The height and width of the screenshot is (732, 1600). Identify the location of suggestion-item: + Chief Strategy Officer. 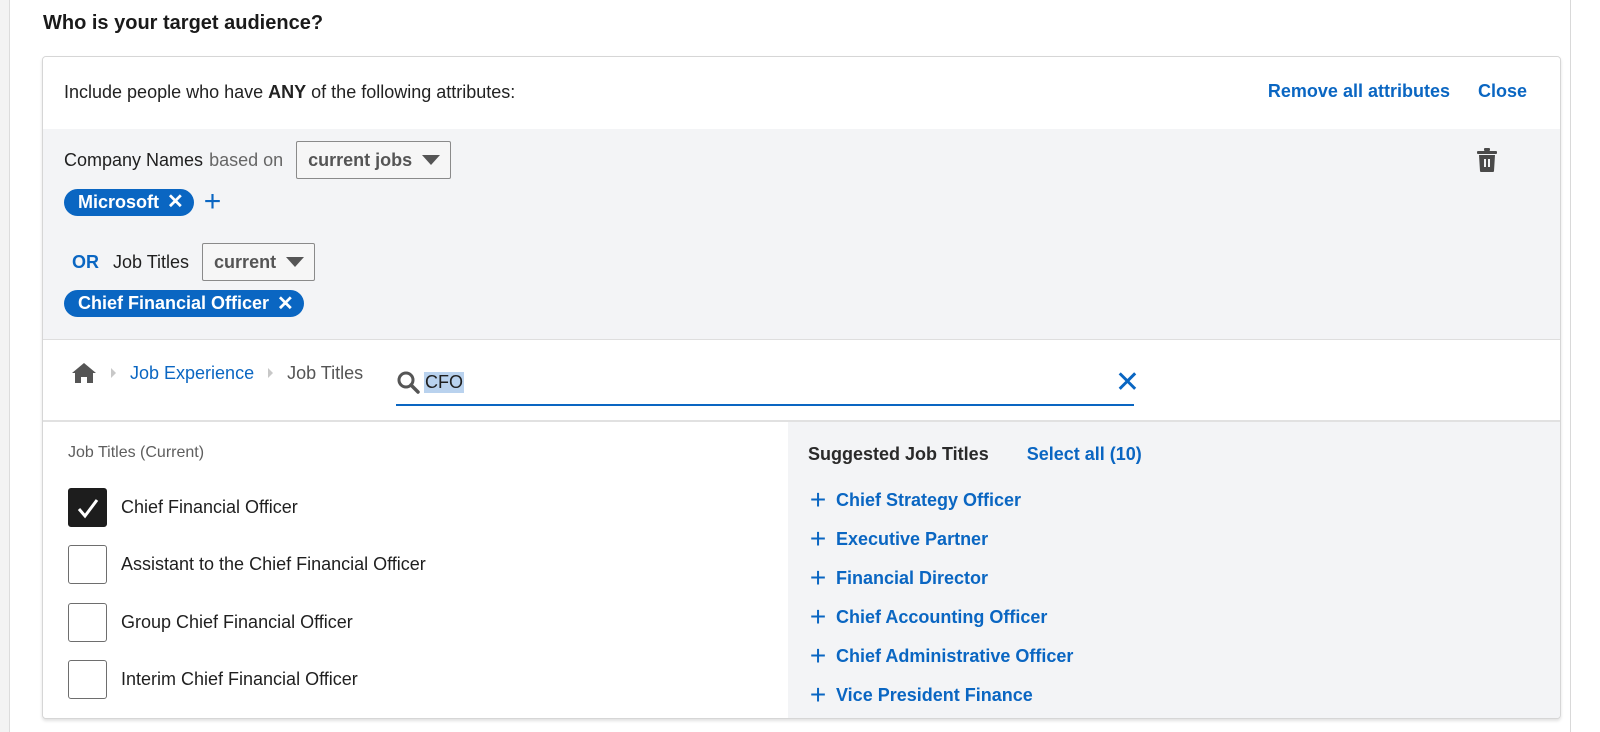
(914, 500).